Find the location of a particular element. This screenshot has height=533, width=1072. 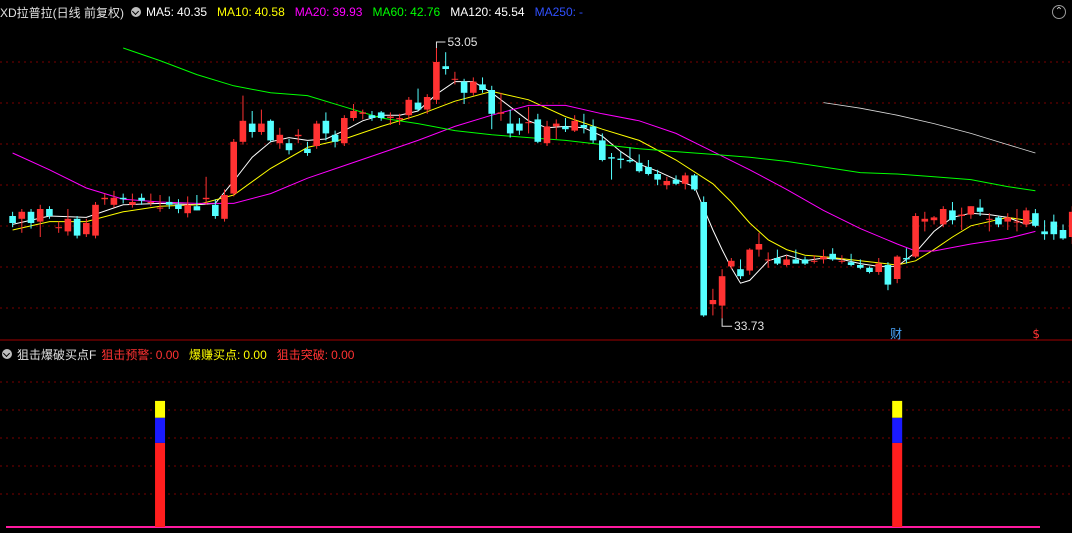

earnings-marker: 财 is located at coordinates (896, 334).